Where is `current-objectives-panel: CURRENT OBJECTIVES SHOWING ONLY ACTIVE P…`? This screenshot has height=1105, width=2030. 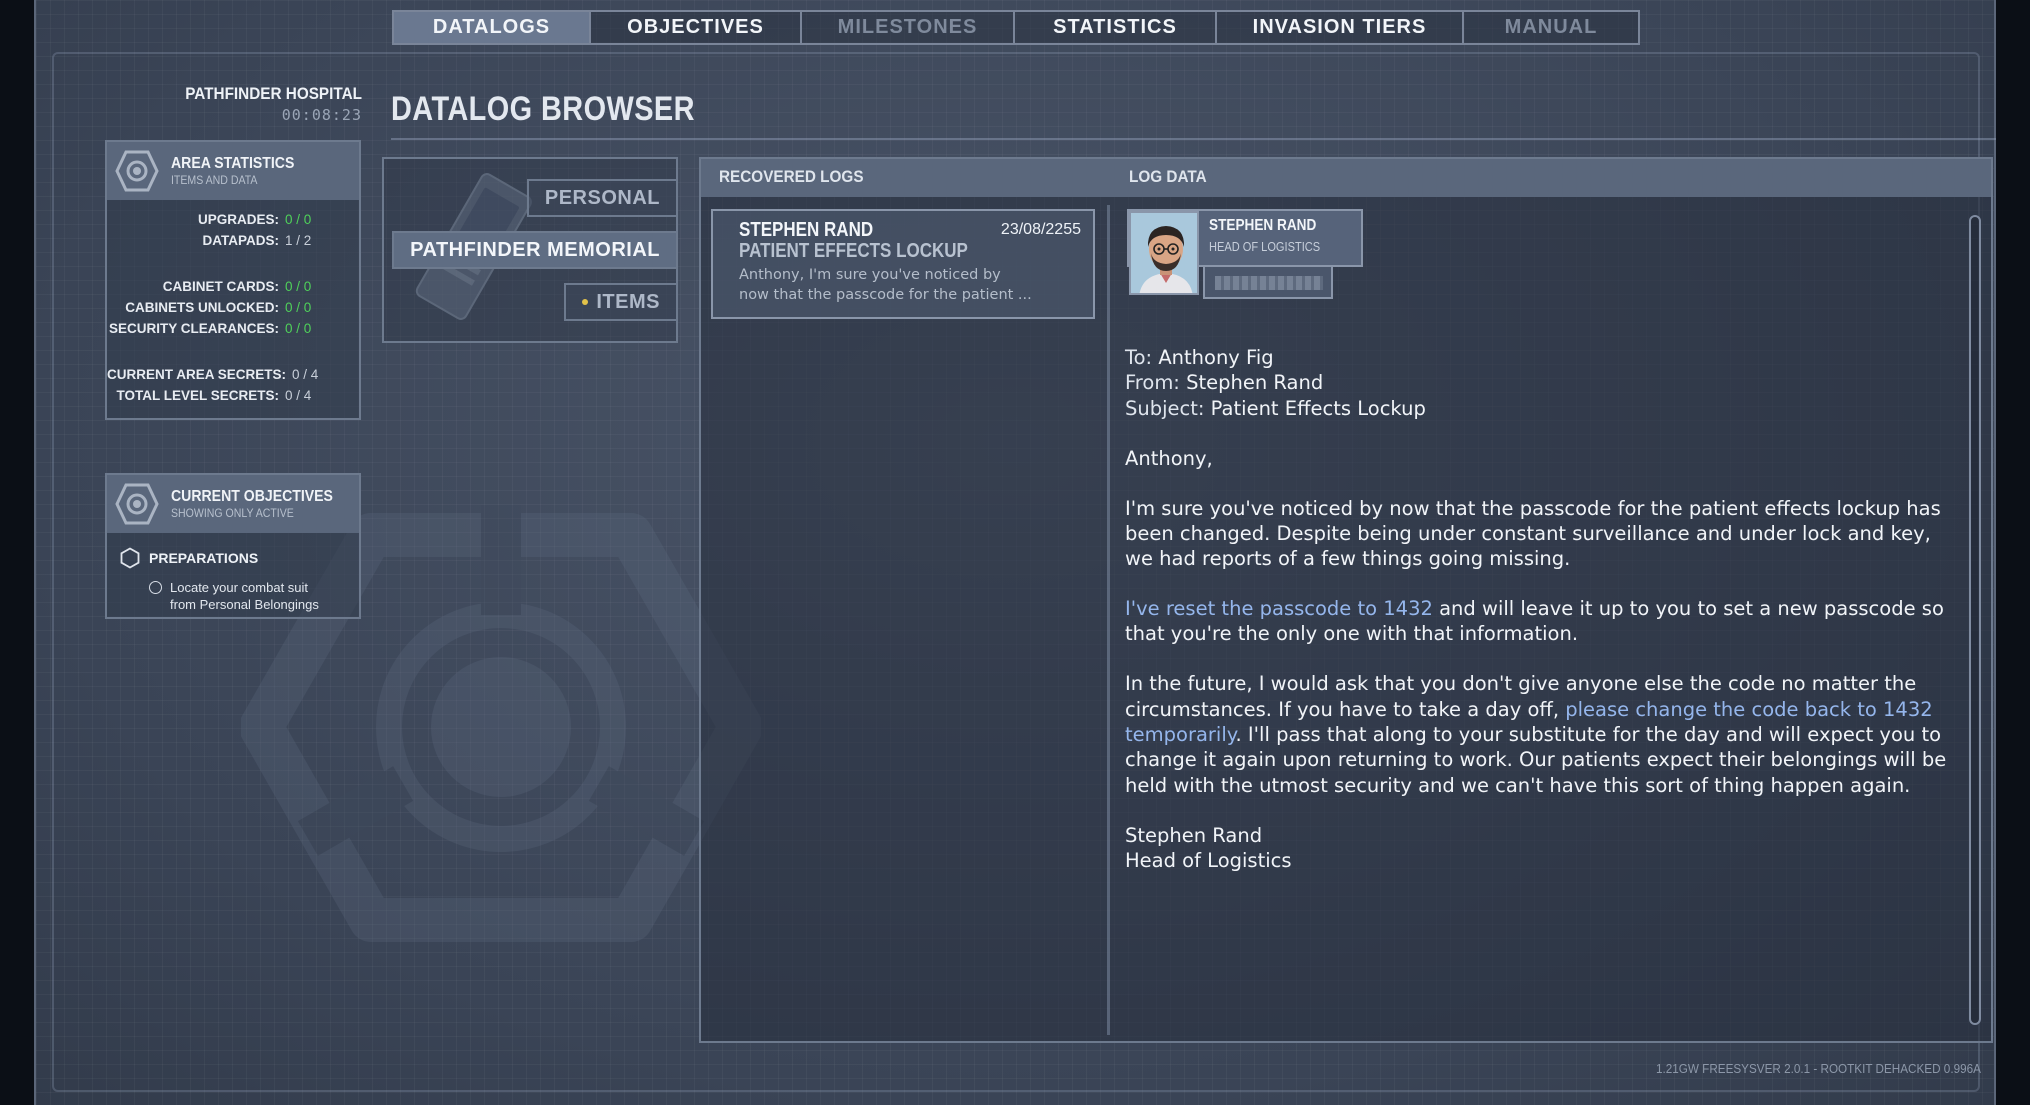 current-objectives-panel: CURRENT OBJECTIVES SHOWING ONLY ACTIVE P… is located at coordinates (233, 546).